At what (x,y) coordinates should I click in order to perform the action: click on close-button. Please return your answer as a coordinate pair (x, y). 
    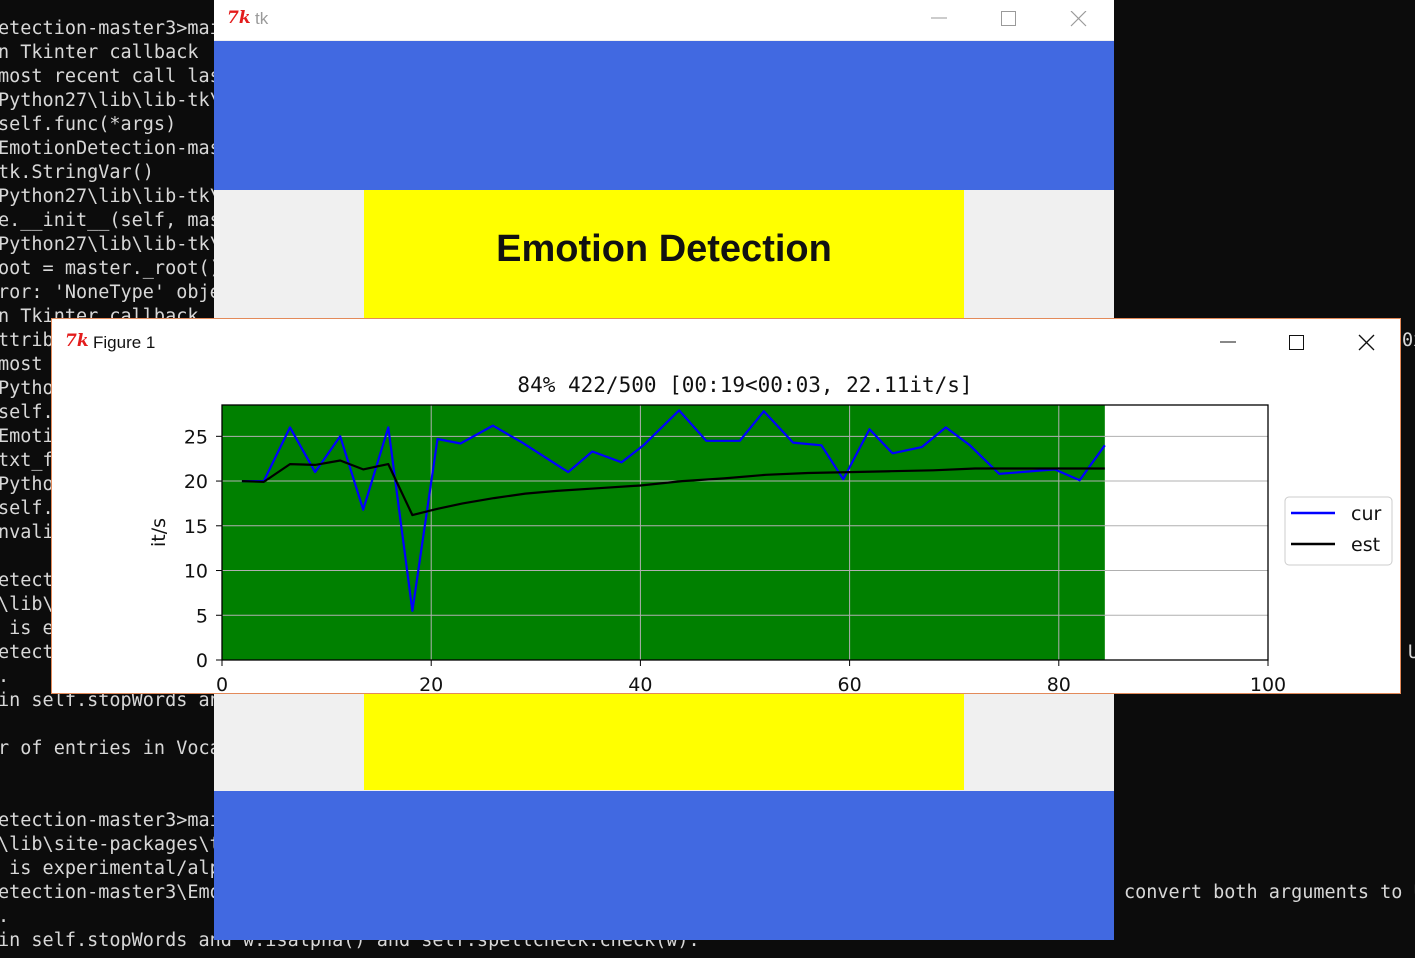
    Looking at the image, I should click on (1079, 20).